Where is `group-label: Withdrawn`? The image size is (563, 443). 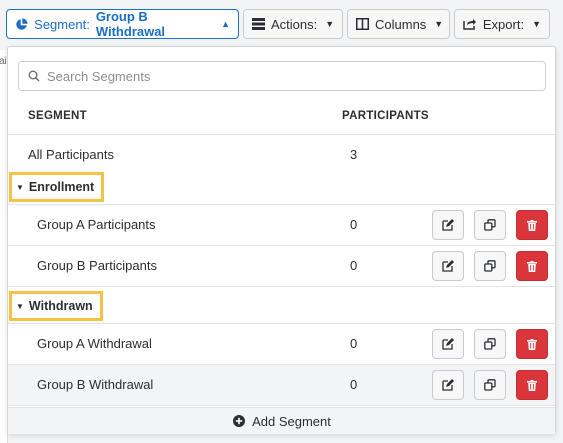
group-label: Withdrawn is located at coordinates (60, 306).